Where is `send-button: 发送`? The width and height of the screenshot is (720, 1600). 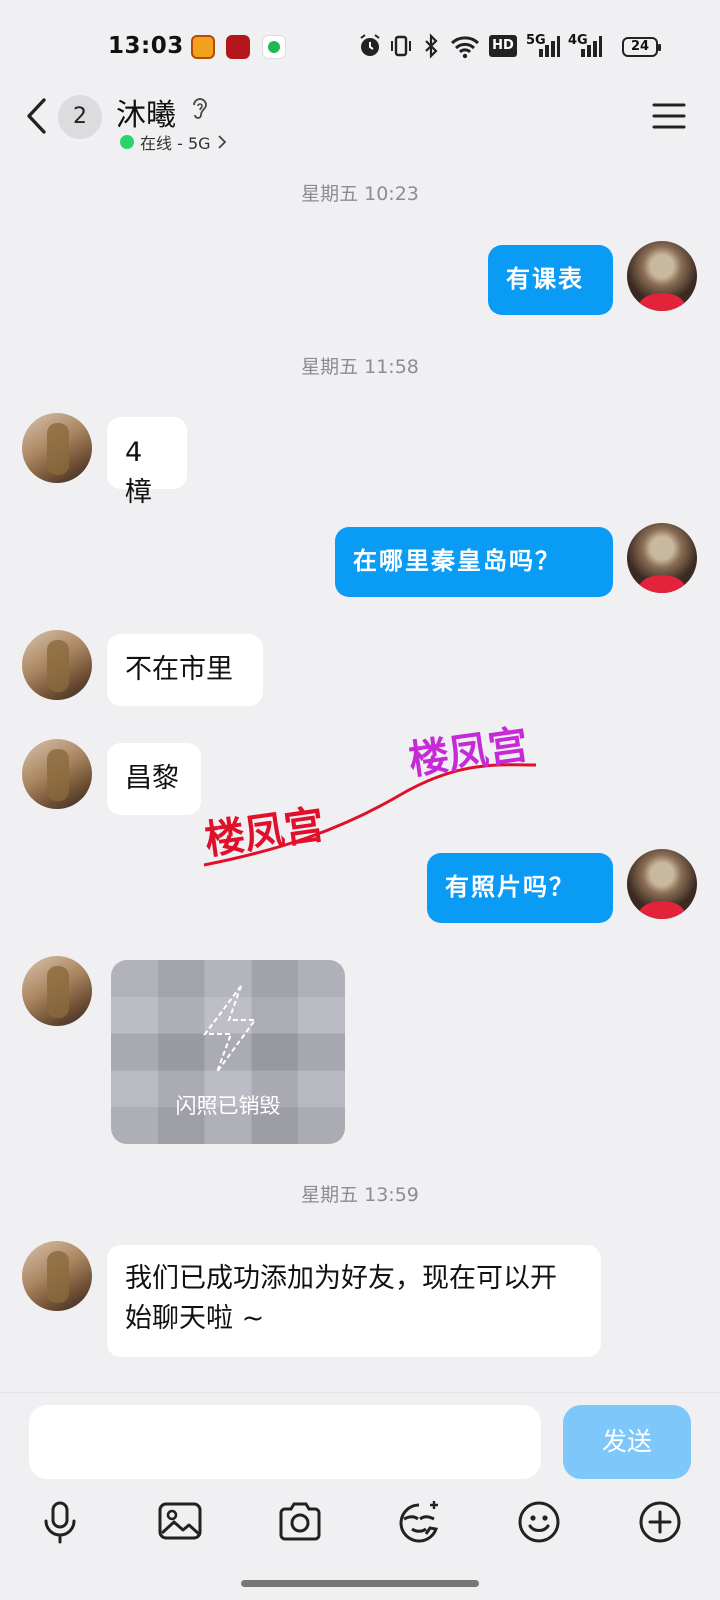 send-button: 发送 is located at coordinates (627, 1442).